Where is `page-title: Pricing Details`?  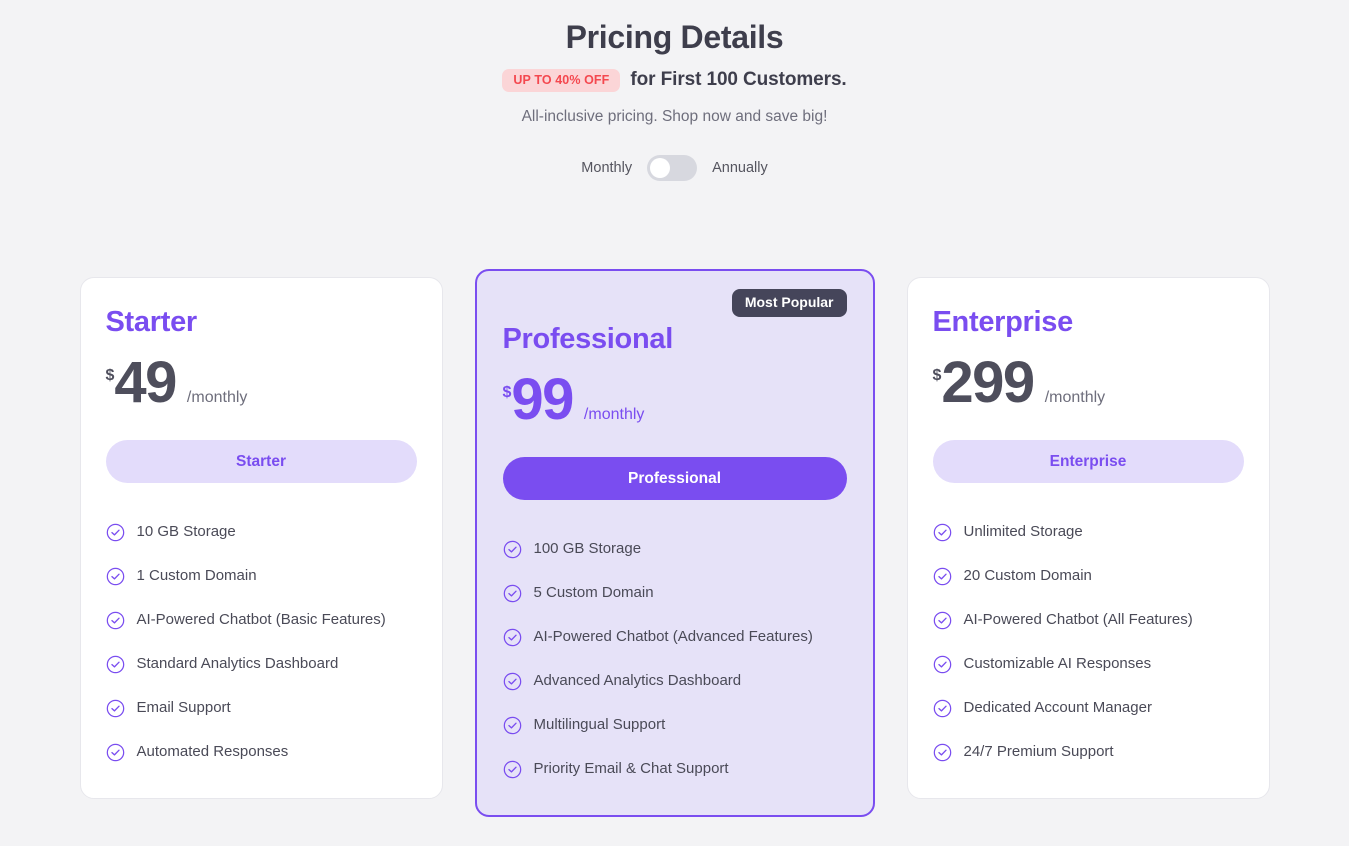
page-title: Pricing Details is located at coordinates (674, 37).